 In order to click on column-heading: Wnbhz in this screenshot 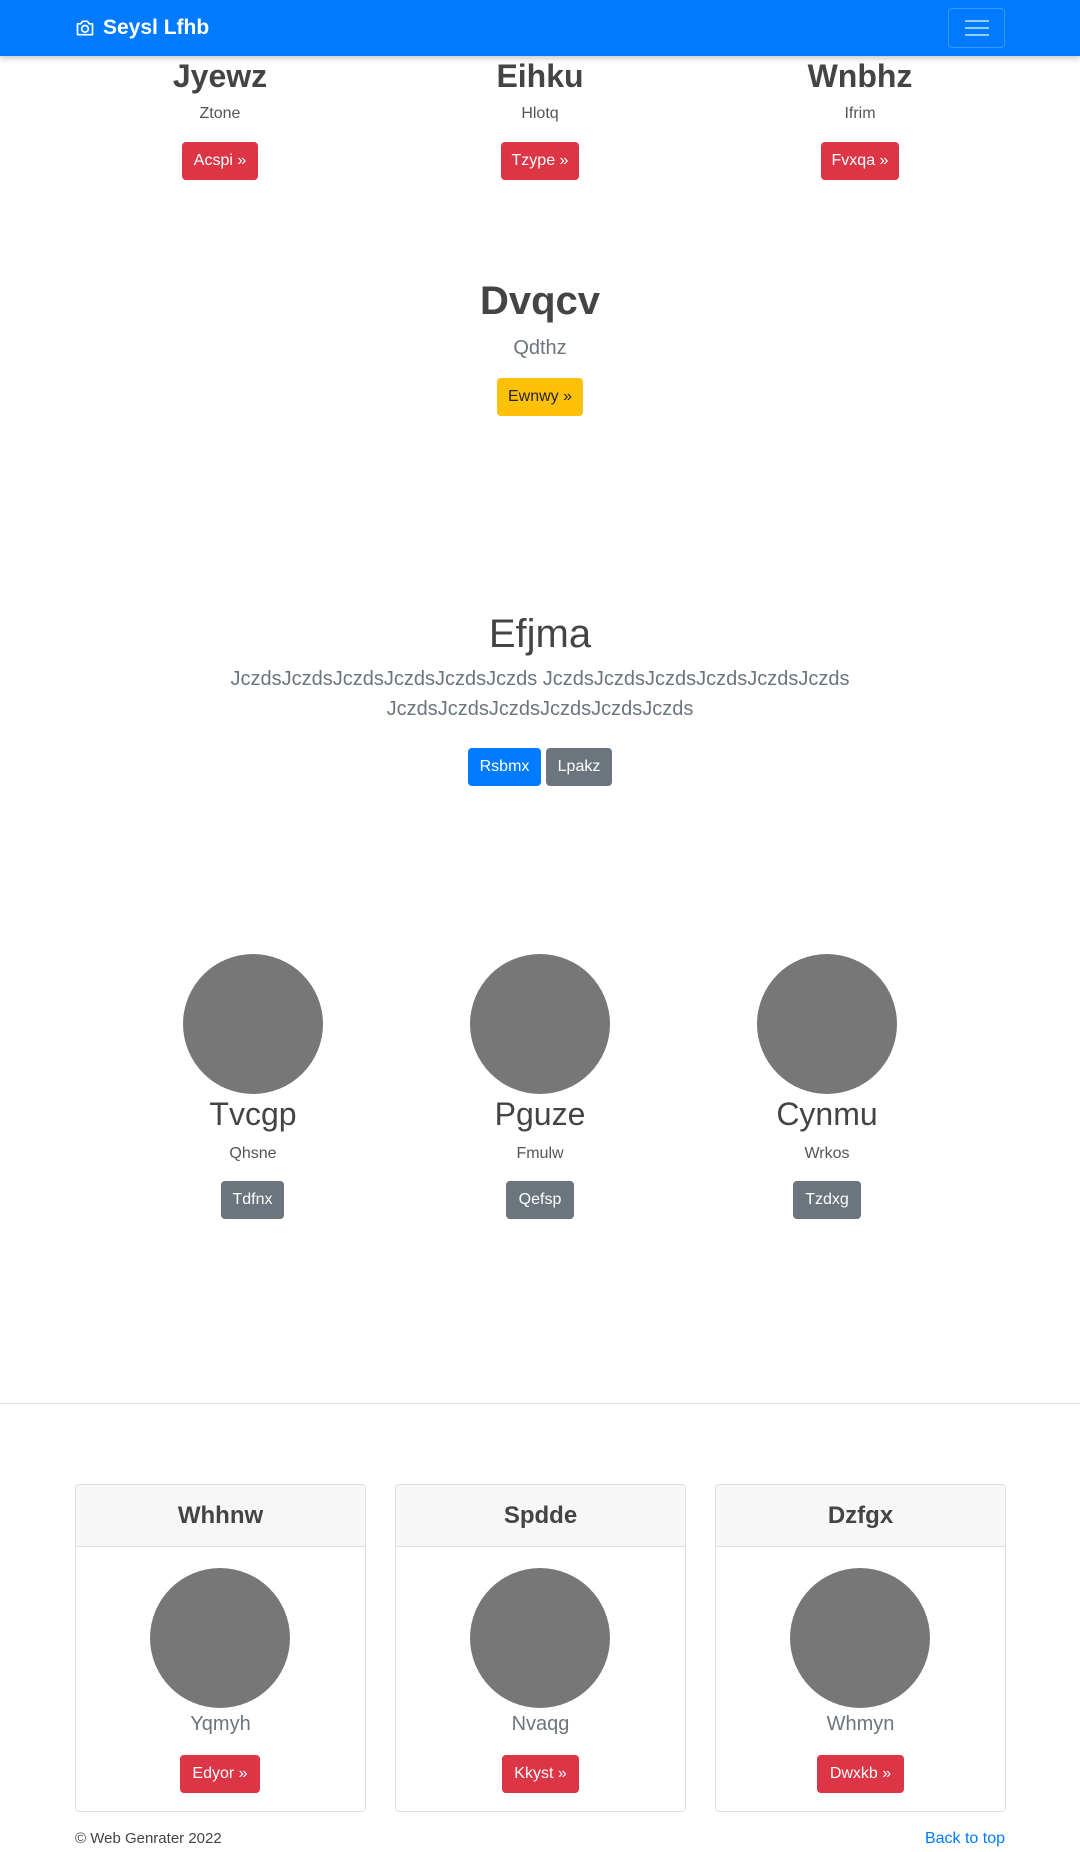, I will do `click(860, 76)`.